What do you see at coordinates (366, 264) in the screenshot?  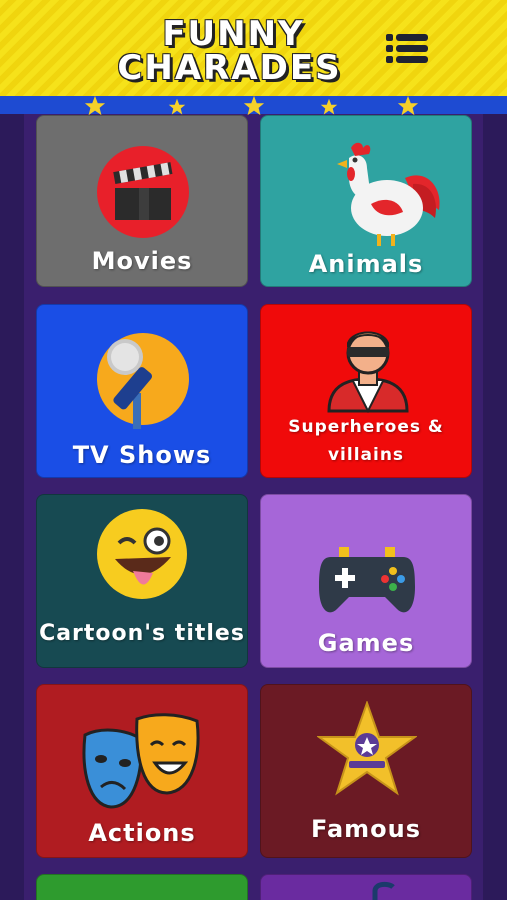 I see `category-label: Animals` at bounding box center [366, 264].